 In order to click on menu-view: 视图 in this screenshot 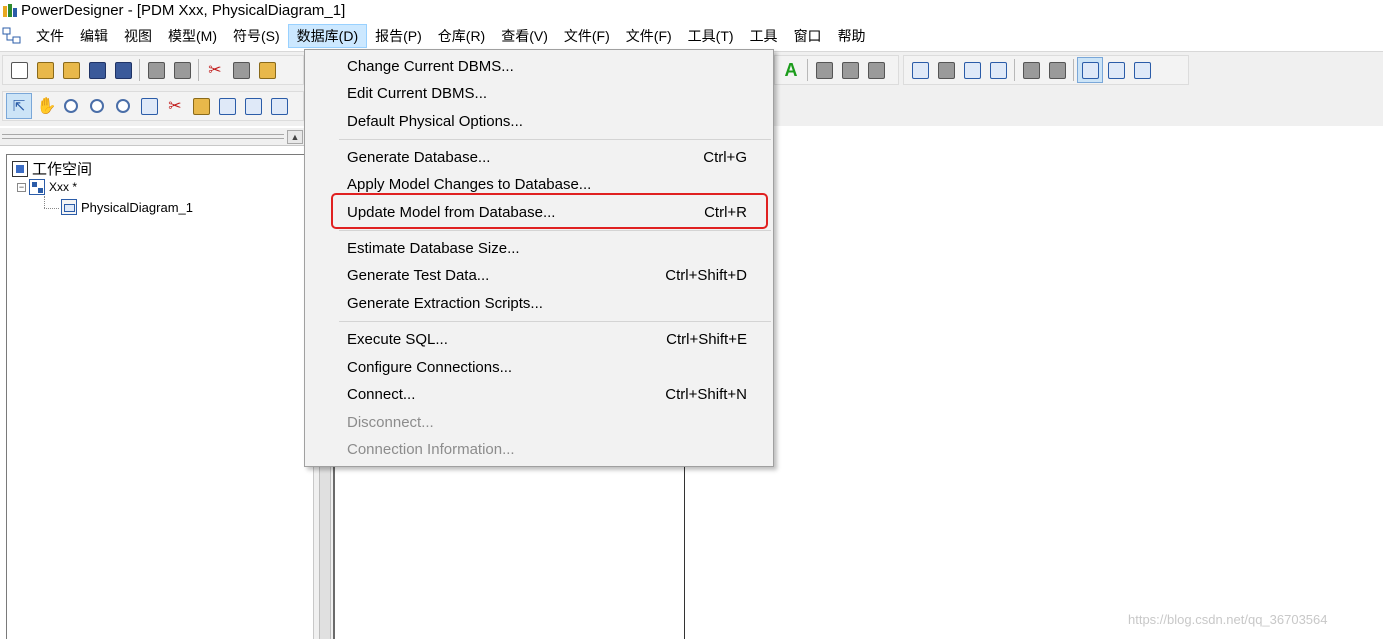, I will do `click(138, 36)`.